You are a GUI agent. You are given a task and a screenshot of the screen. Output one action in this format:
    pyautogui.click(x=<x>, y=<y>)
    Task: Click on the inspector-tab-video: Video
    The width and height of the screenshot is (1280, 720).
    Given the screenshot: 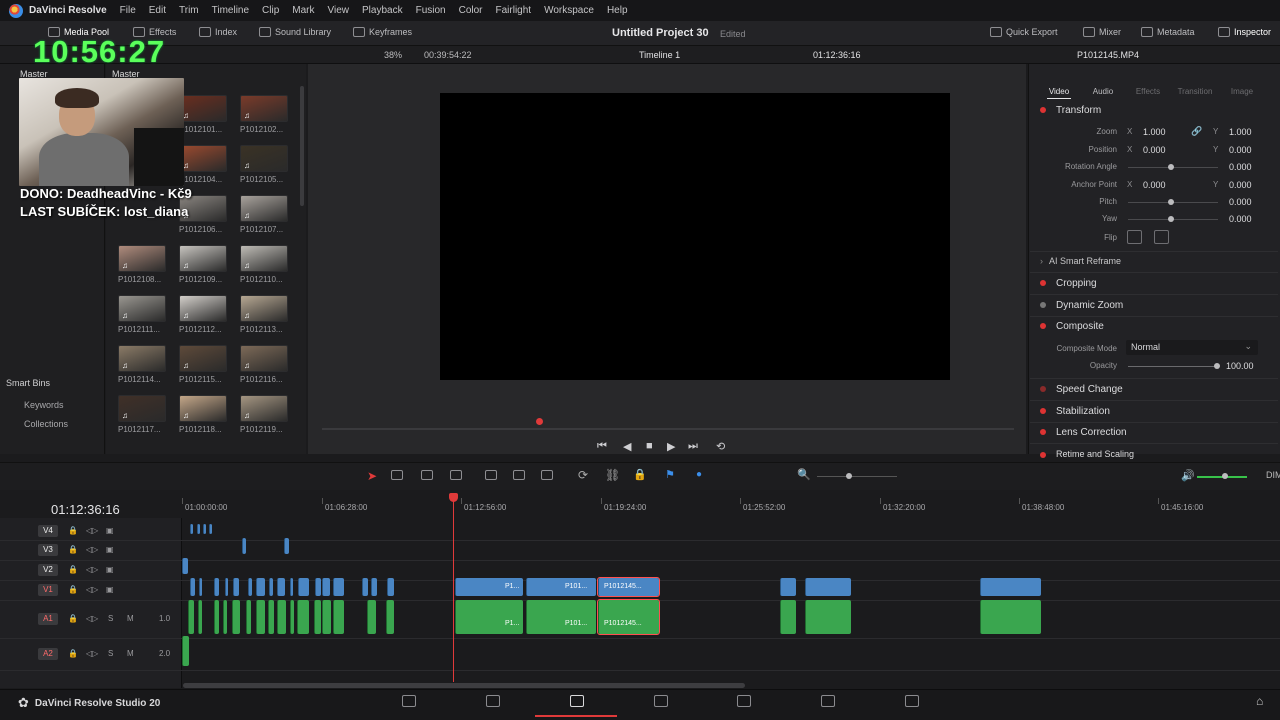 What is the action you would take?
    pyautogui.click(x=1059, y=91)
    